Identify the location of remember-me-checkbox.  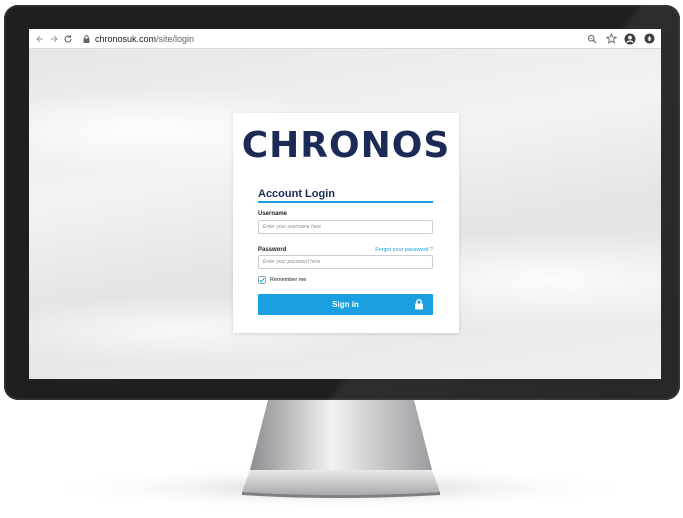
(262, 280).